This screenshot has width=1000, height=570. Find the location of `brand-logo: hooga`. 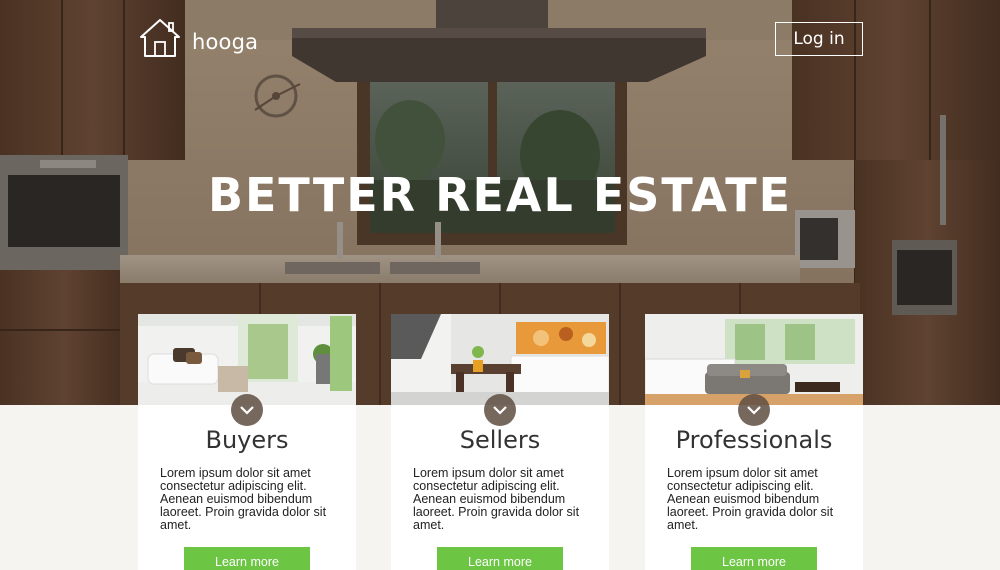

brand-logo: hooga is located at coordinates (198, 40).